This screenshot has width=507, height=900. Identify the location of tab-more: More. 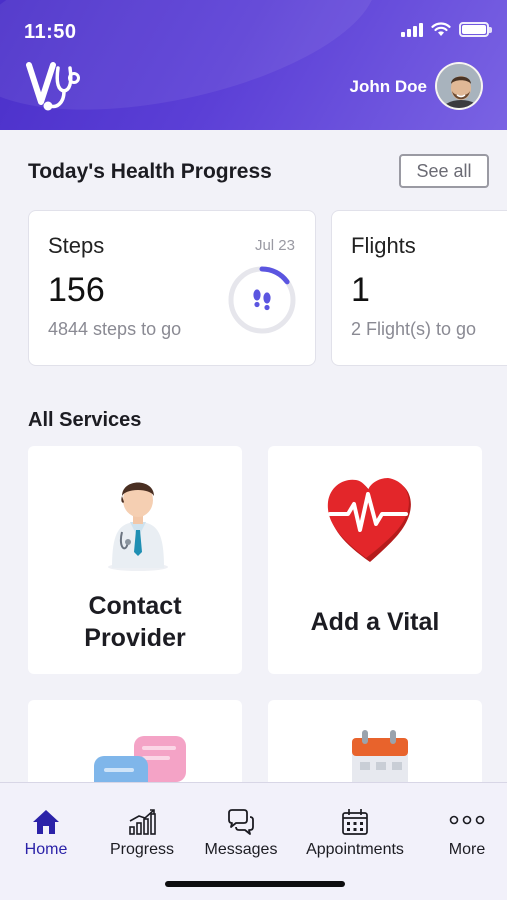
(467, 828).